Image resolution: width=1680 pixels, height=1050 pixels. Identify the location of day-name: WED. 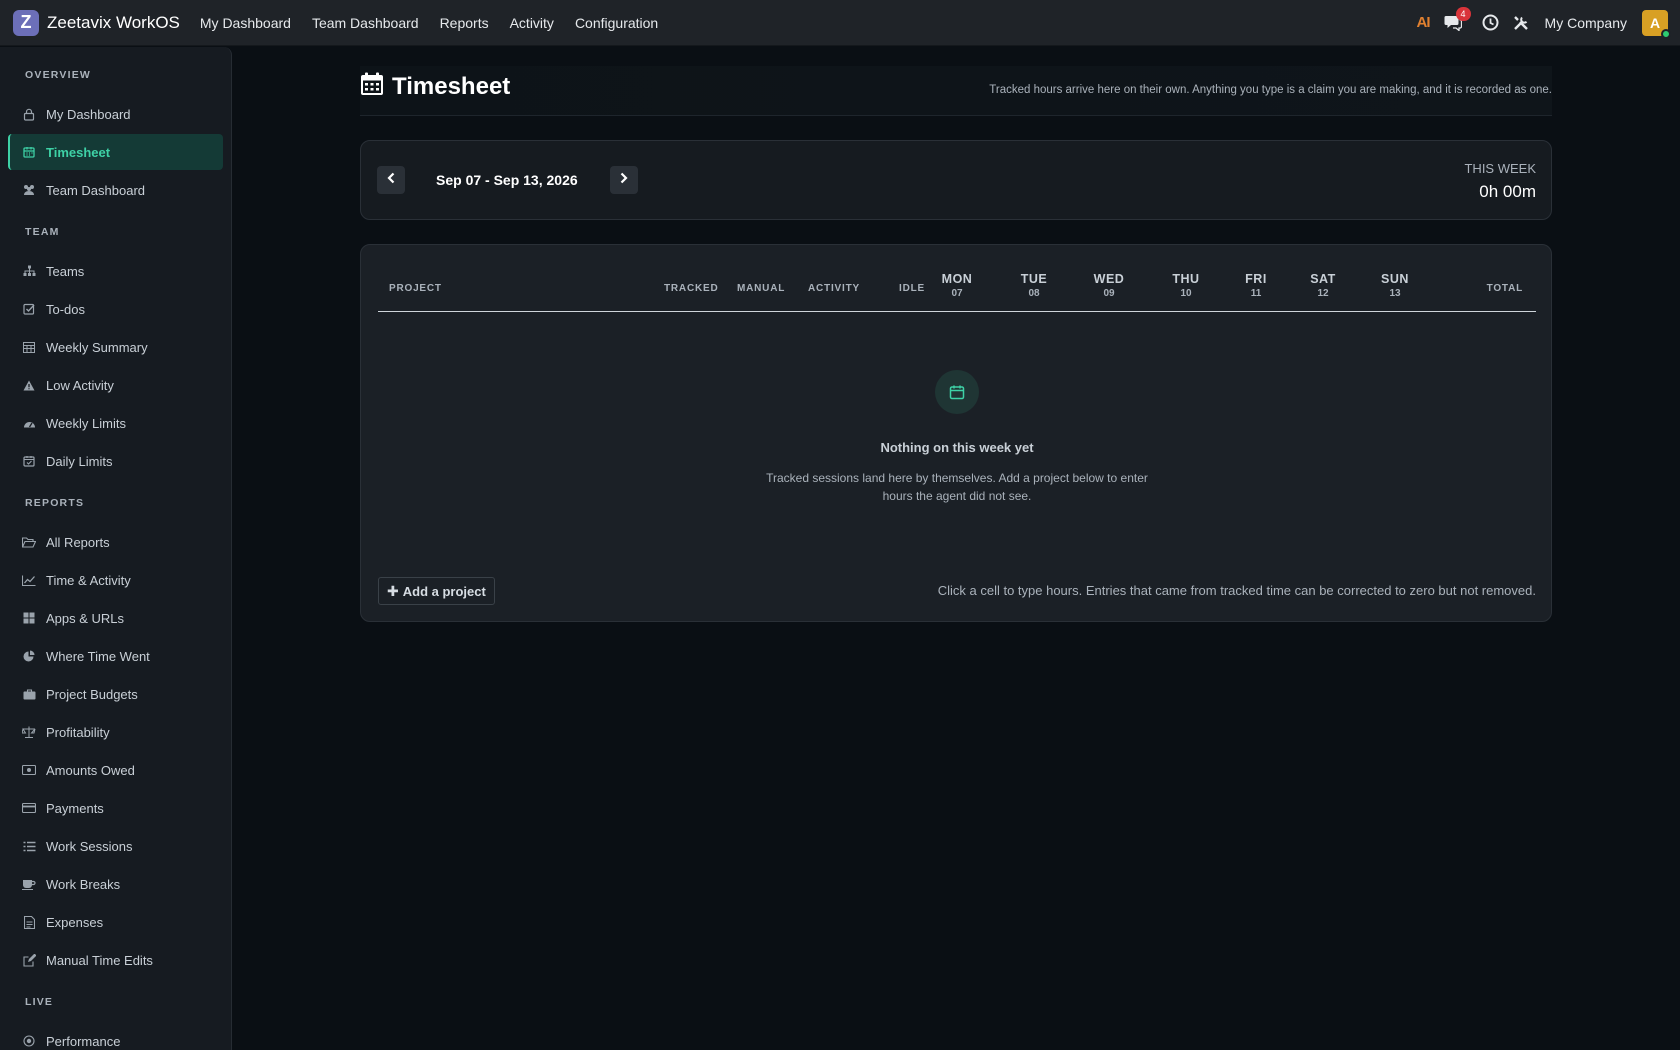
(1109, 279).